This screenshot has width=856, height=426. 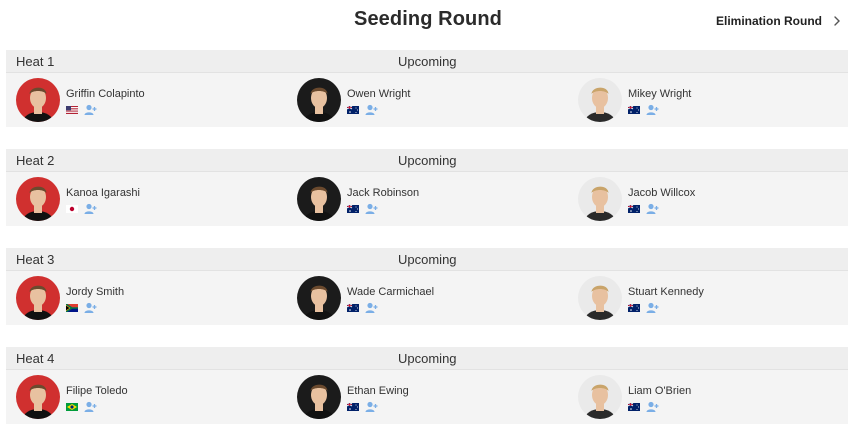 I want to click on surfer-entry: Owen Wright, so click(x=427, y=100).